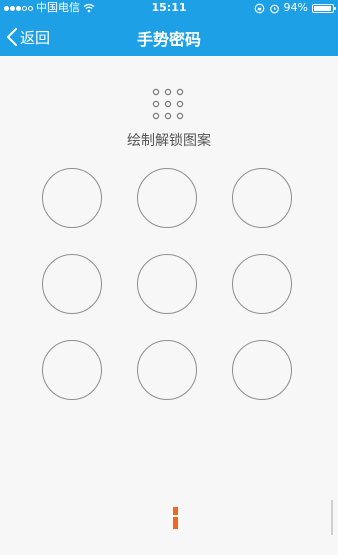 The image size is (338, 555). What do you see at coordinates (175, 518) in the screenshot?
I see `orange-marker` at bounding box center [175, 518].